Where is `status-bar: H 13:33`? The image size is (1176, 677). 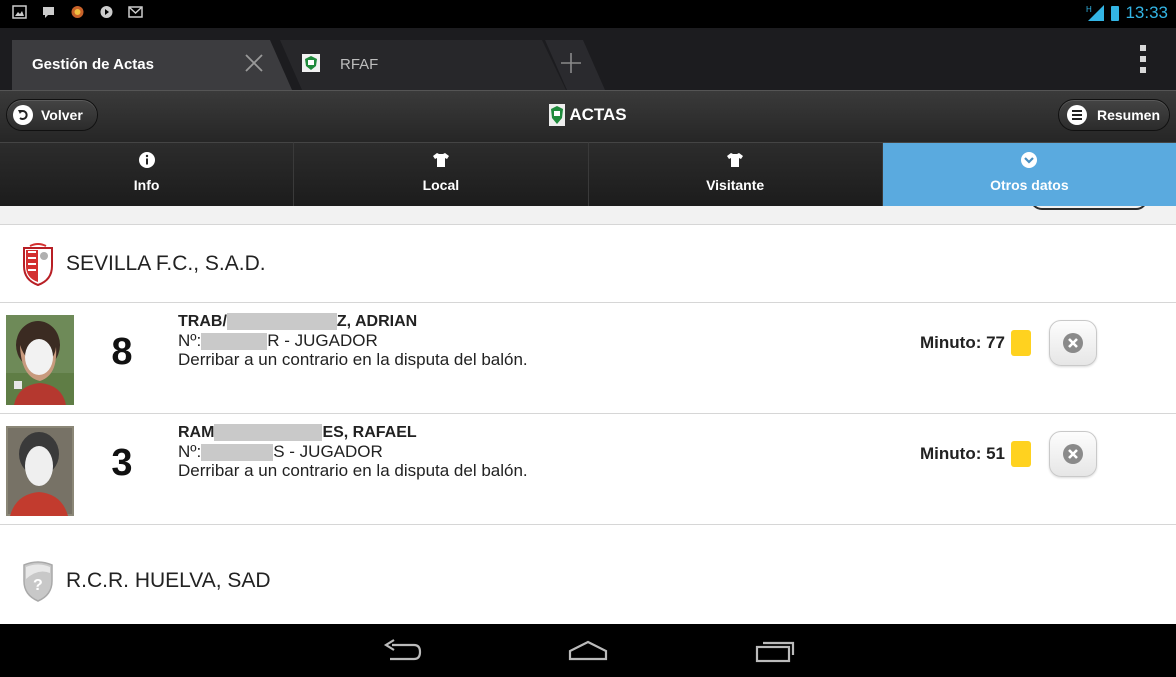
status-bar: H 13:33 is located at coordinates (588, 14).